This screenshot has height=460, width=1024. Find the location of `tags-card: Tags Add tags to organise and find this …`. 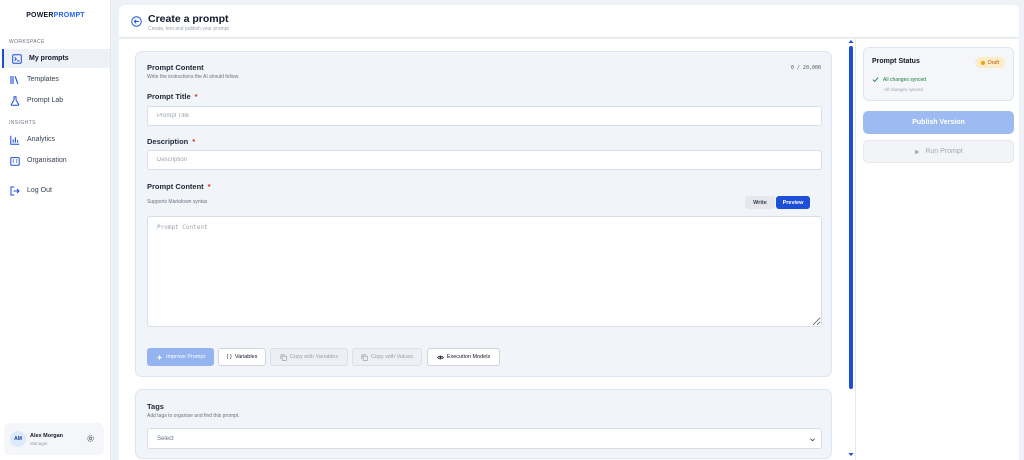

tags-card: Tags Add tags to organise and find this … is located at coordinates (483, 424).